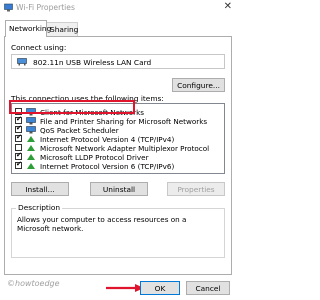  Describe the element at coordinates (22, 62) in the screenshot. I see `network-adapter-icon` at that location.